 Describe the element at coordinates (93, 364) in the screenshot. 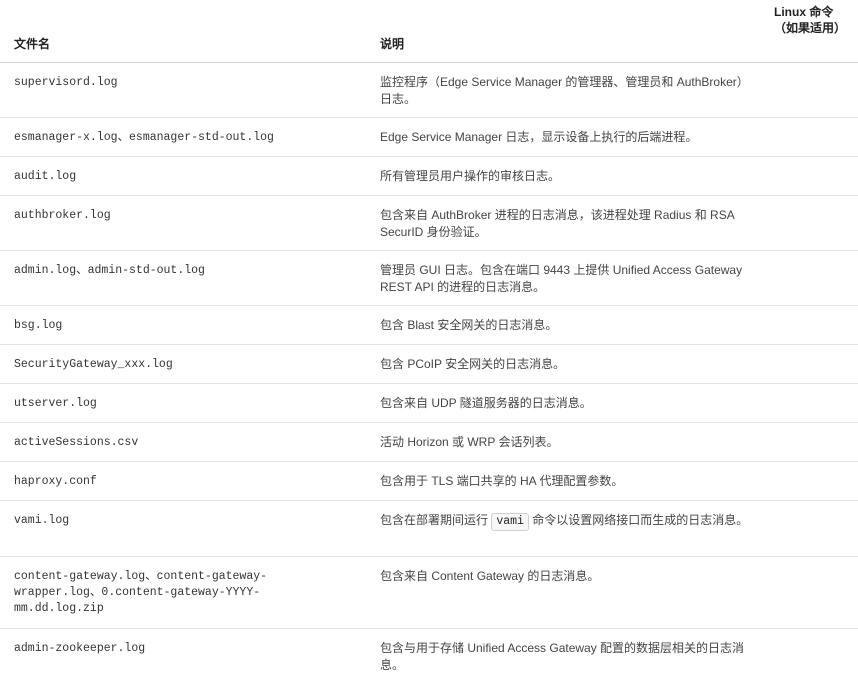

I see `file-name-cell: SecurityGateway_xxx.log` at that location.